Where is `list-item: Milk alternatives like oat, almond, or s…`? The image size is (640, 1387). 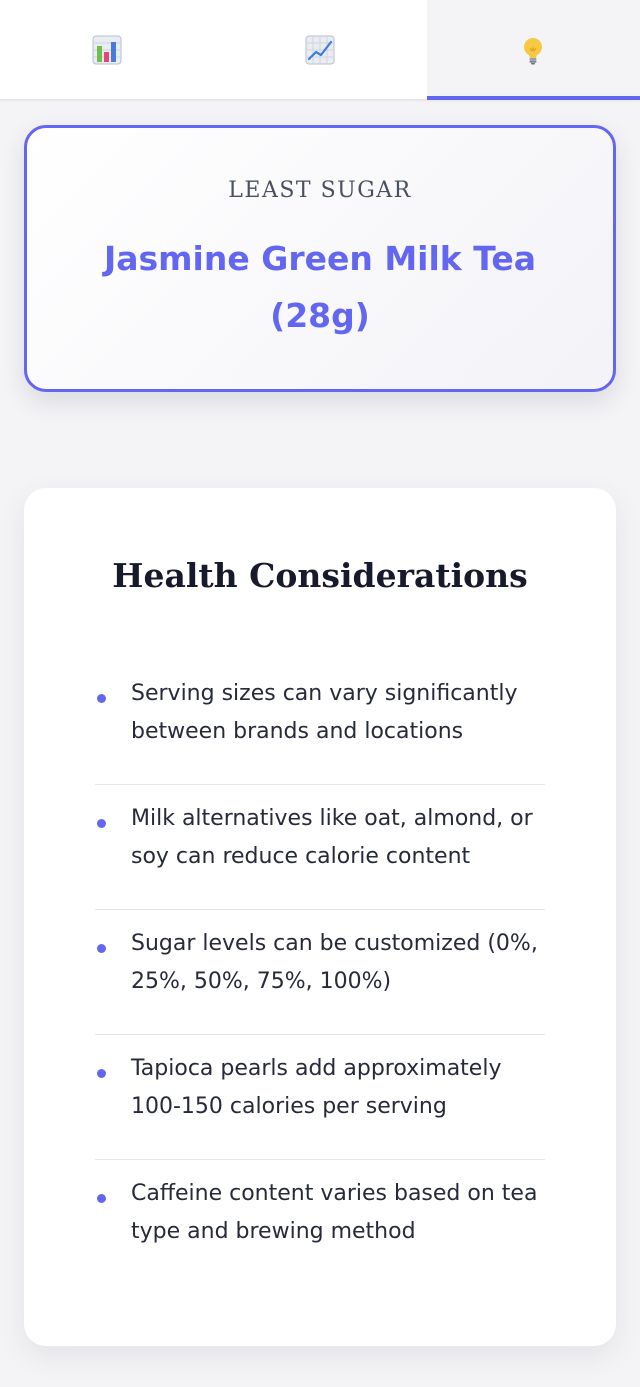 list-item: Milk alternatives like oat, almond, or s… is located at coordinates (320, 847).